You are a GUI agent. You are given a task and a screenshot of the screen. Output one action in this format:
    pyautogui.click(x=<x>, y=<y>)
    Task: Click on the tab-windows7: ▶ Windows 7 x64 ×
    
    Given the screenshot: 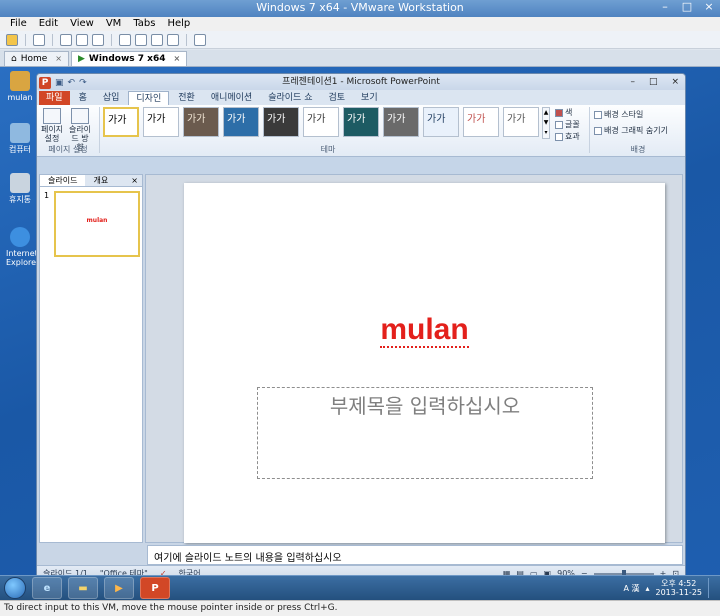 What is the action you would take?
    pyautogui.click(x=129, y=58)
    